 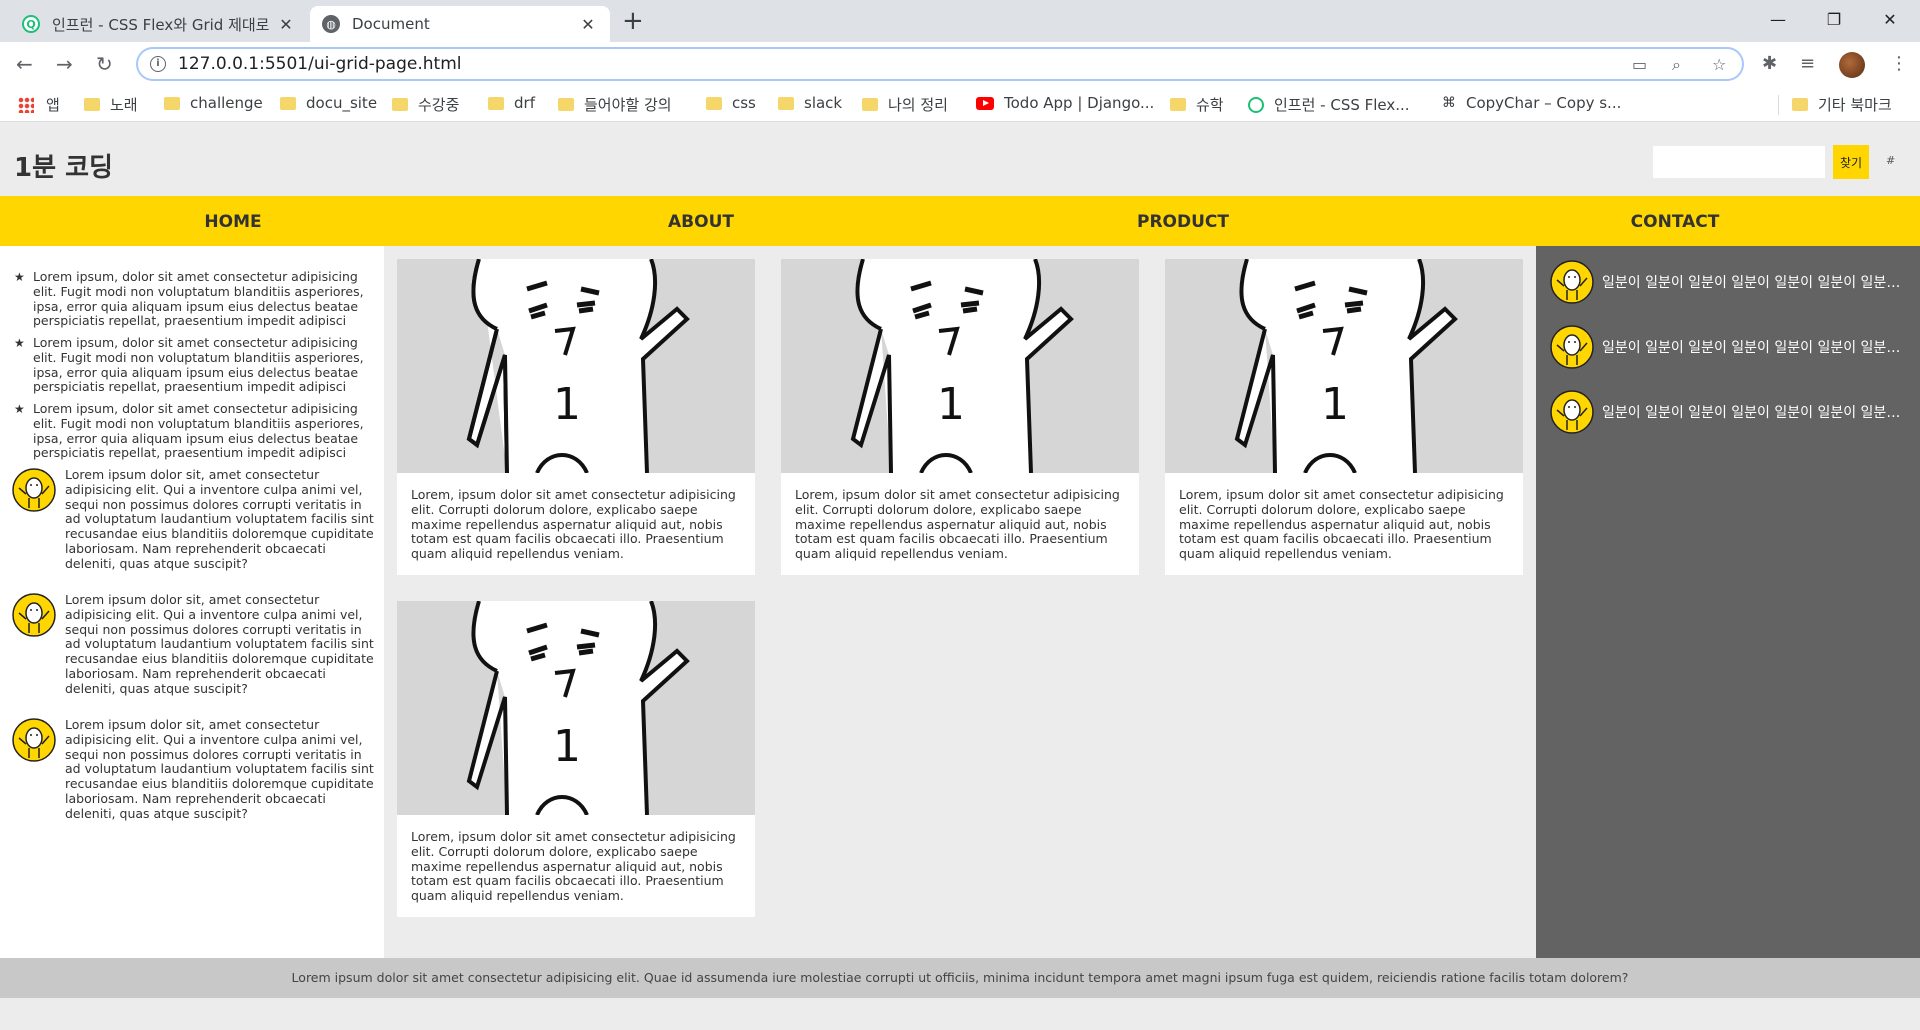 I want to click on bookmark-folder: docu_site, so click(x=328, y=103).